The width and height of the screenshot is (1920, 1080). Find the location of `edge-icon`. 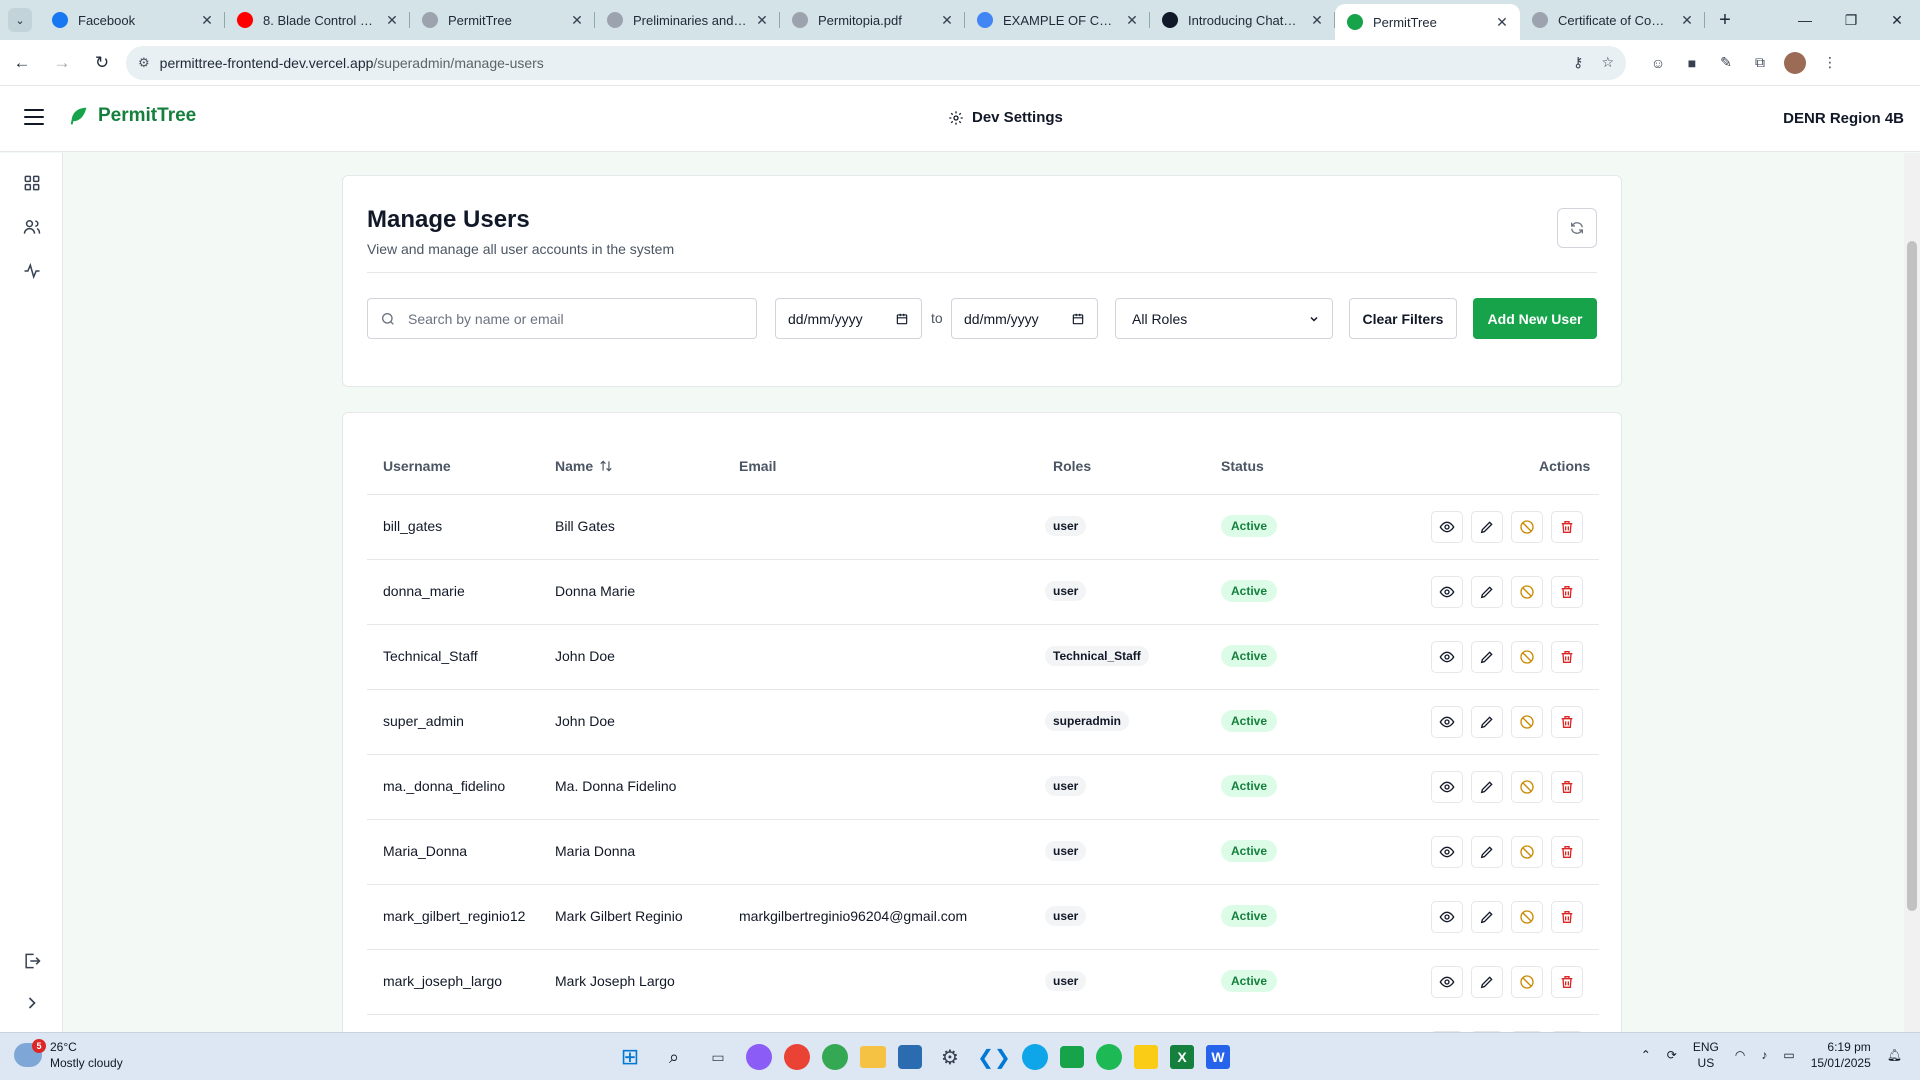

edge-icon is located at coordinates (1035, 1057).